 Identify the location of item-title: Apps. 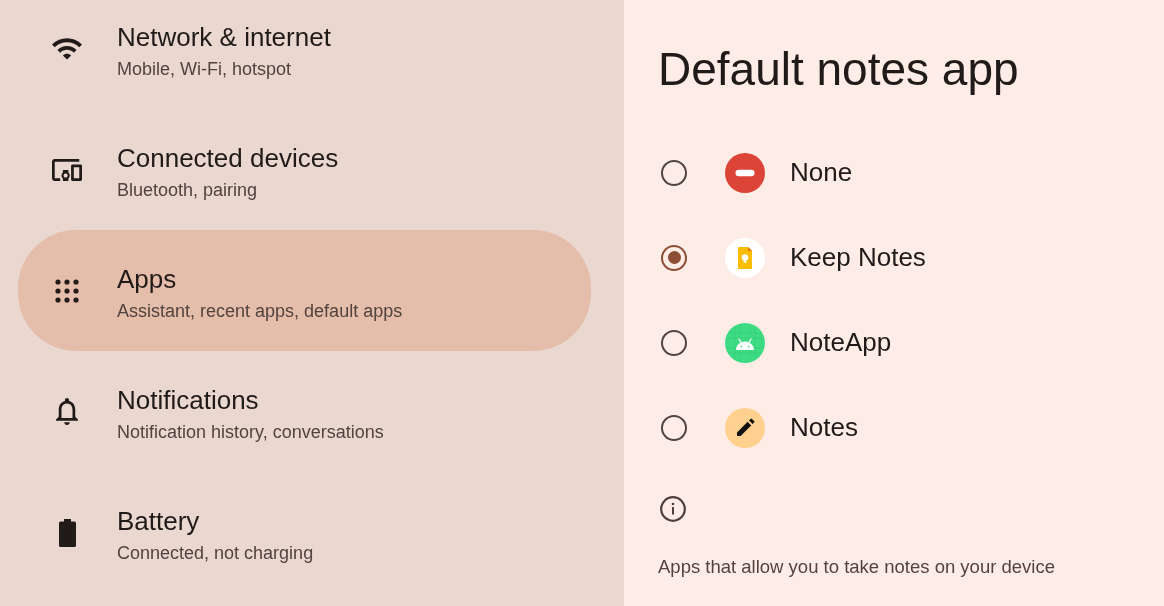
(147, 279).